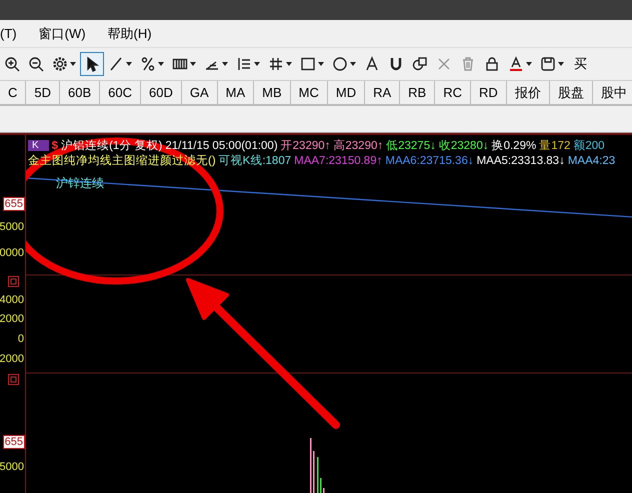 This screenshot has width=632, height=493. I want to click on menu-item: 帮助(H), so click(130, 33).